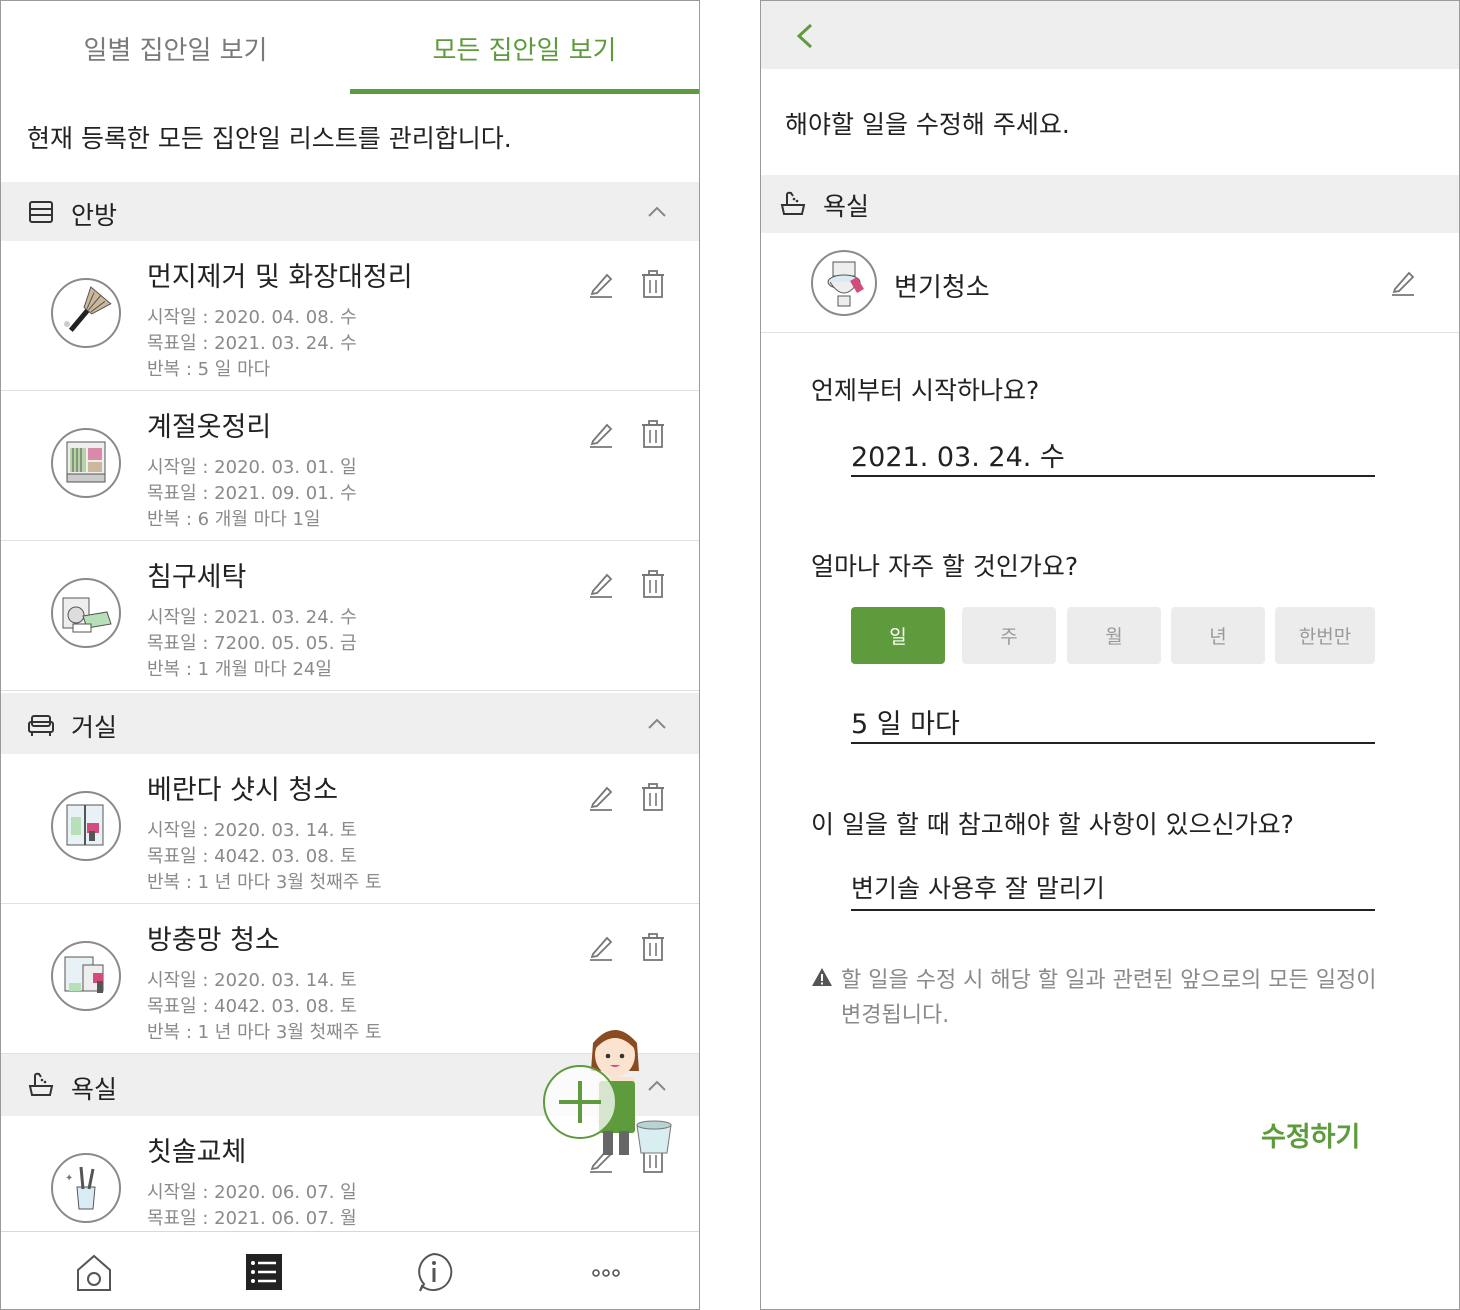 This screenshot has width=1460, height=1310. What do you see at coordinates (1052, 824) in the screenshot?
I see `note-question: 이 일을 할 때 참고해야 할 사항이 있으신가요?` at bounding box center [1052, 824].